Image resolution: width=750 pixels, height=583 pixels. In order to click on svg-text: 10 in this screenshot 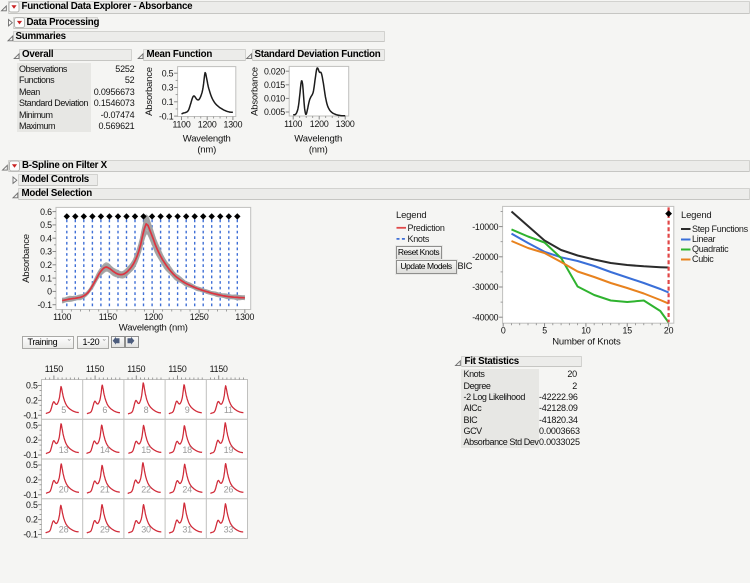, I will do `click(586, 331)`.